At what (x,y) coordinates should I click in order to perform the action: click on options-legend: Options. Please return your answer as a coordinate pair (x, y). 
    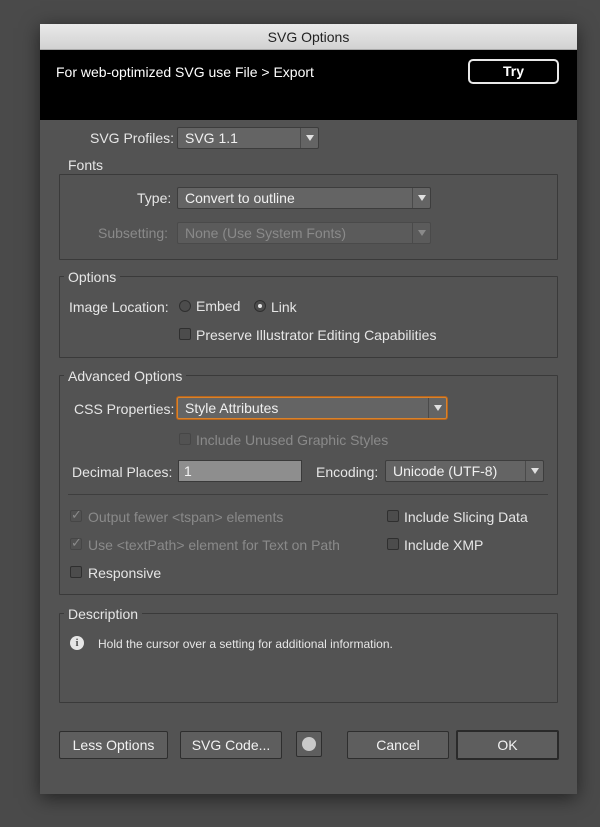
    Looking at the image, I should click on (92, 277).